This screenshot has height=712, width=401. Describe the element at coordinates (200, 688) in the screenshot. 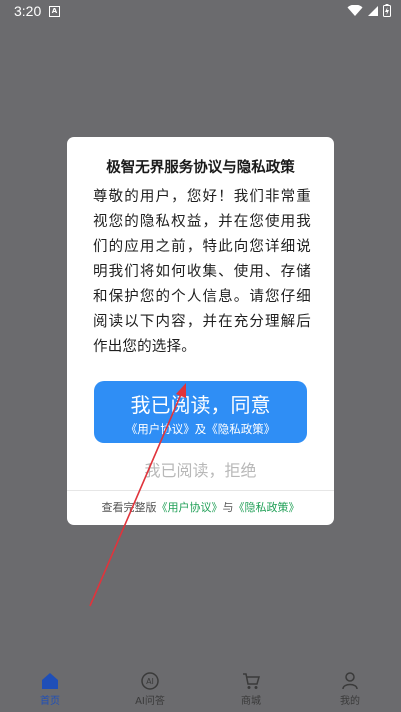

I see `bottom-tab-bar: 首页 AI AI问答 商城 我的` at that location.